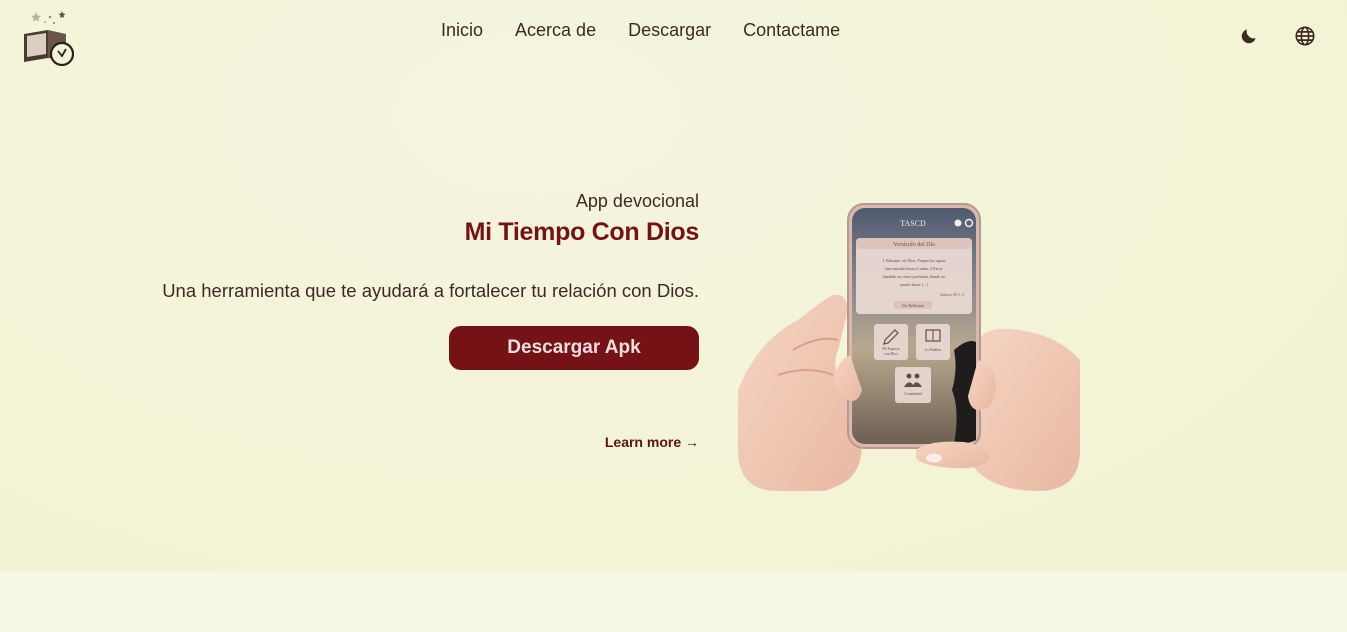  Describe the element at coordinates (555, 30) in the screenshot. I see `nav-acerca-de: Acerca de` at that location.